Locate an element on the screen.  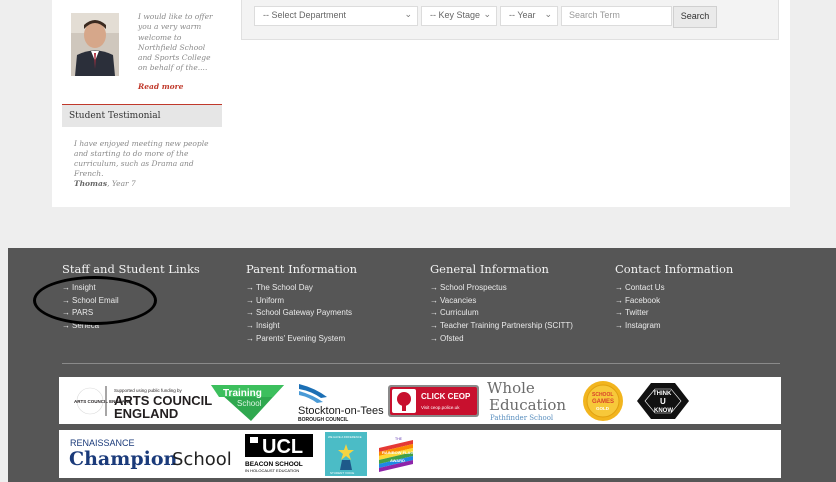
footer-link-label: Ofsted is located at coordinates (452, 338).